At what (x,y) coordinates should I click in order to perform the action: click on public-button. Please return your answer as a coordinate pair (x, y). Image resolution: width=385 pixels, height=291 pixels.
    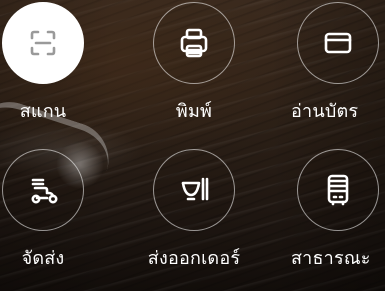
    Looking at the image, I should click on (338, 190).